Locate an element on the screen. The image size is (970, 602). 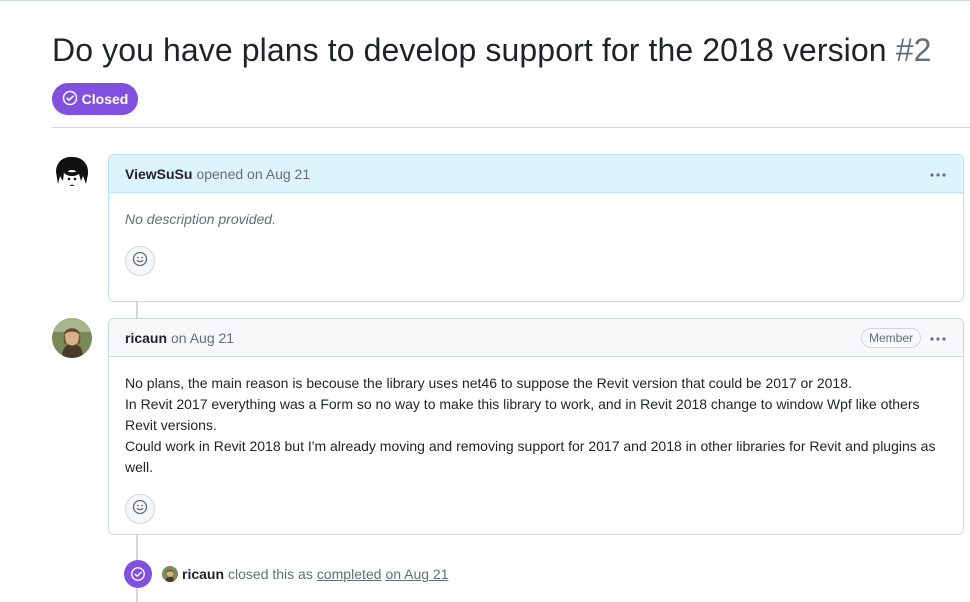
comment-timestamp: opened on Aug 21 is located at coordinates (253, 174).